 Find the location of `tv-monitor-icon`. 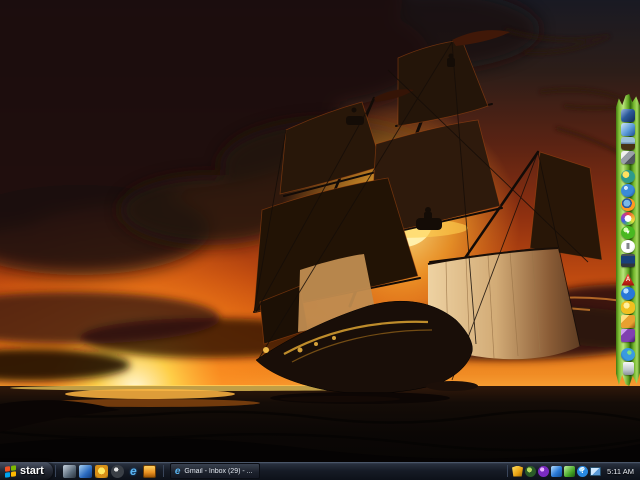

tv-monitor-icon is located at coordinates (628, 260).